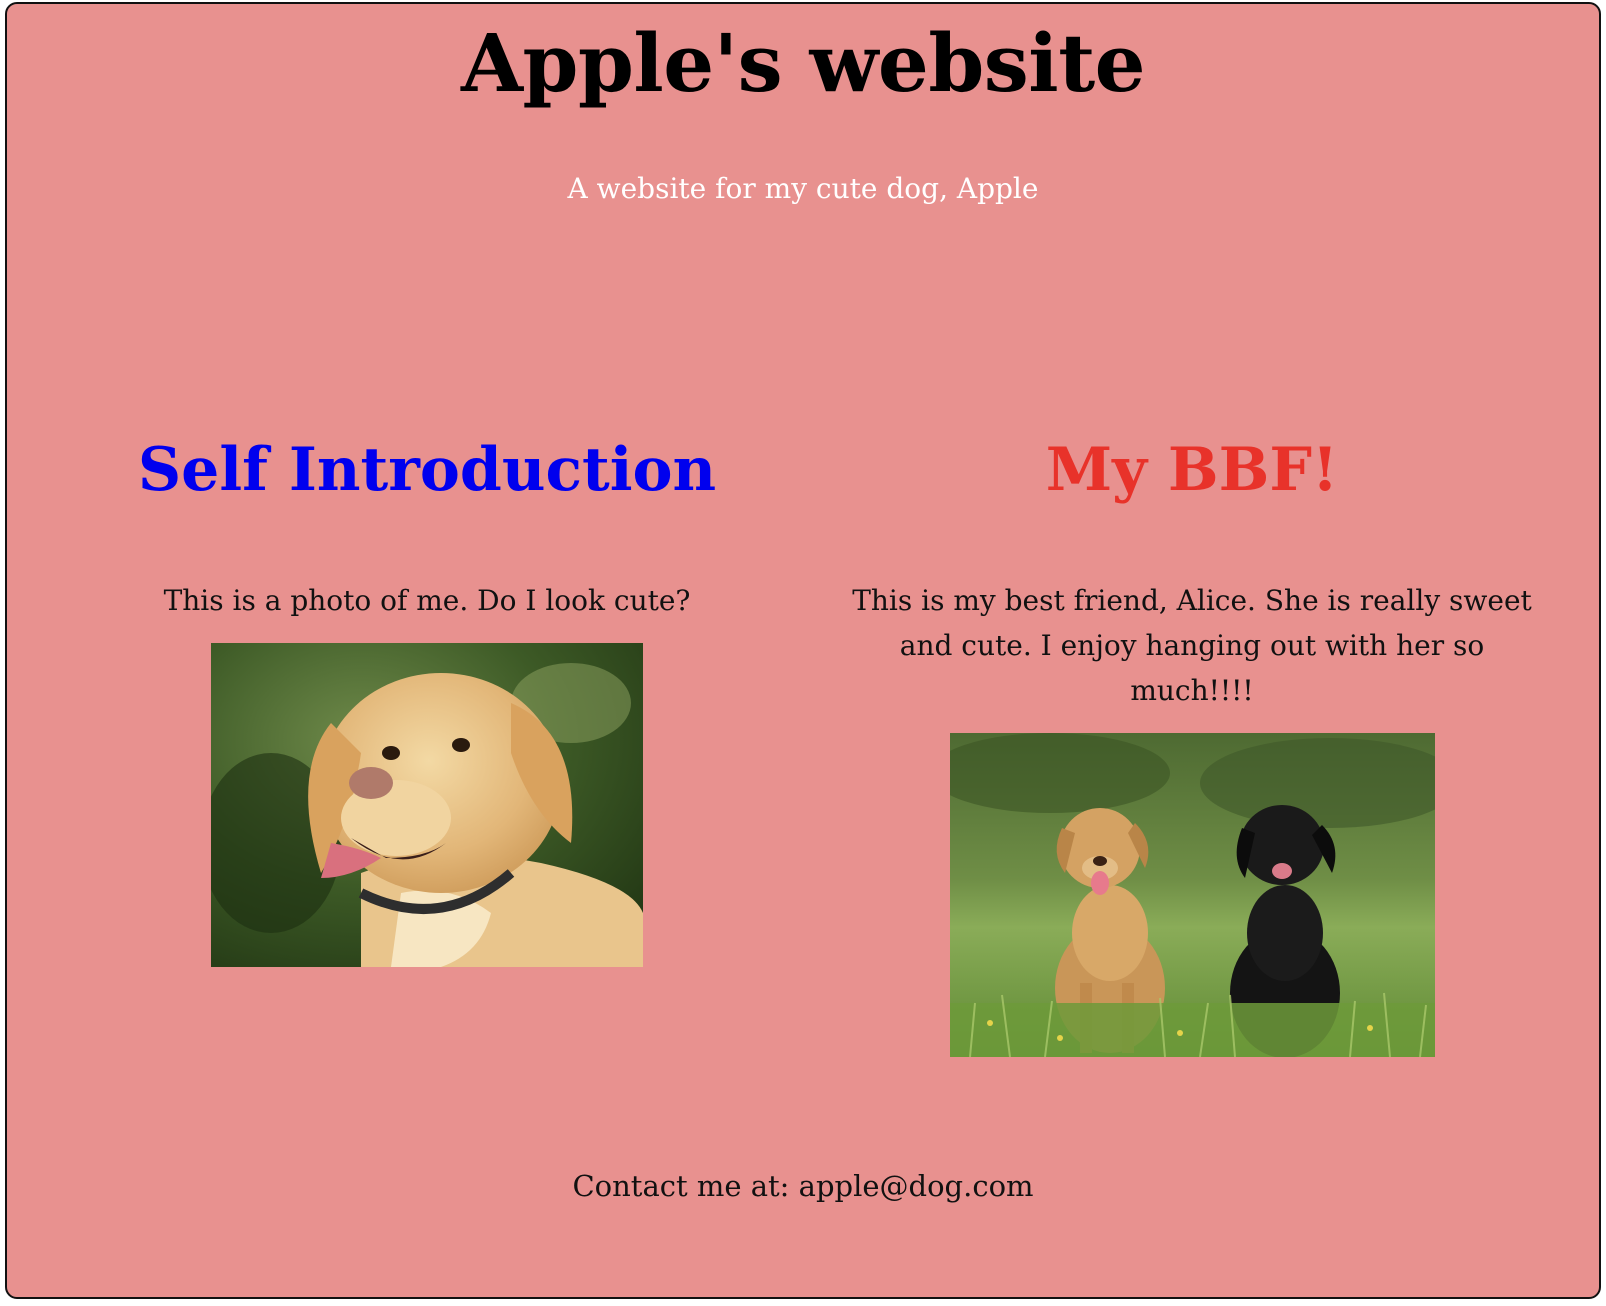  What do you see at coordinates (1192, 470) in the screenshot?
I see `section-title-my-bbf: My BBF!` at bounding box center [1192, 470].